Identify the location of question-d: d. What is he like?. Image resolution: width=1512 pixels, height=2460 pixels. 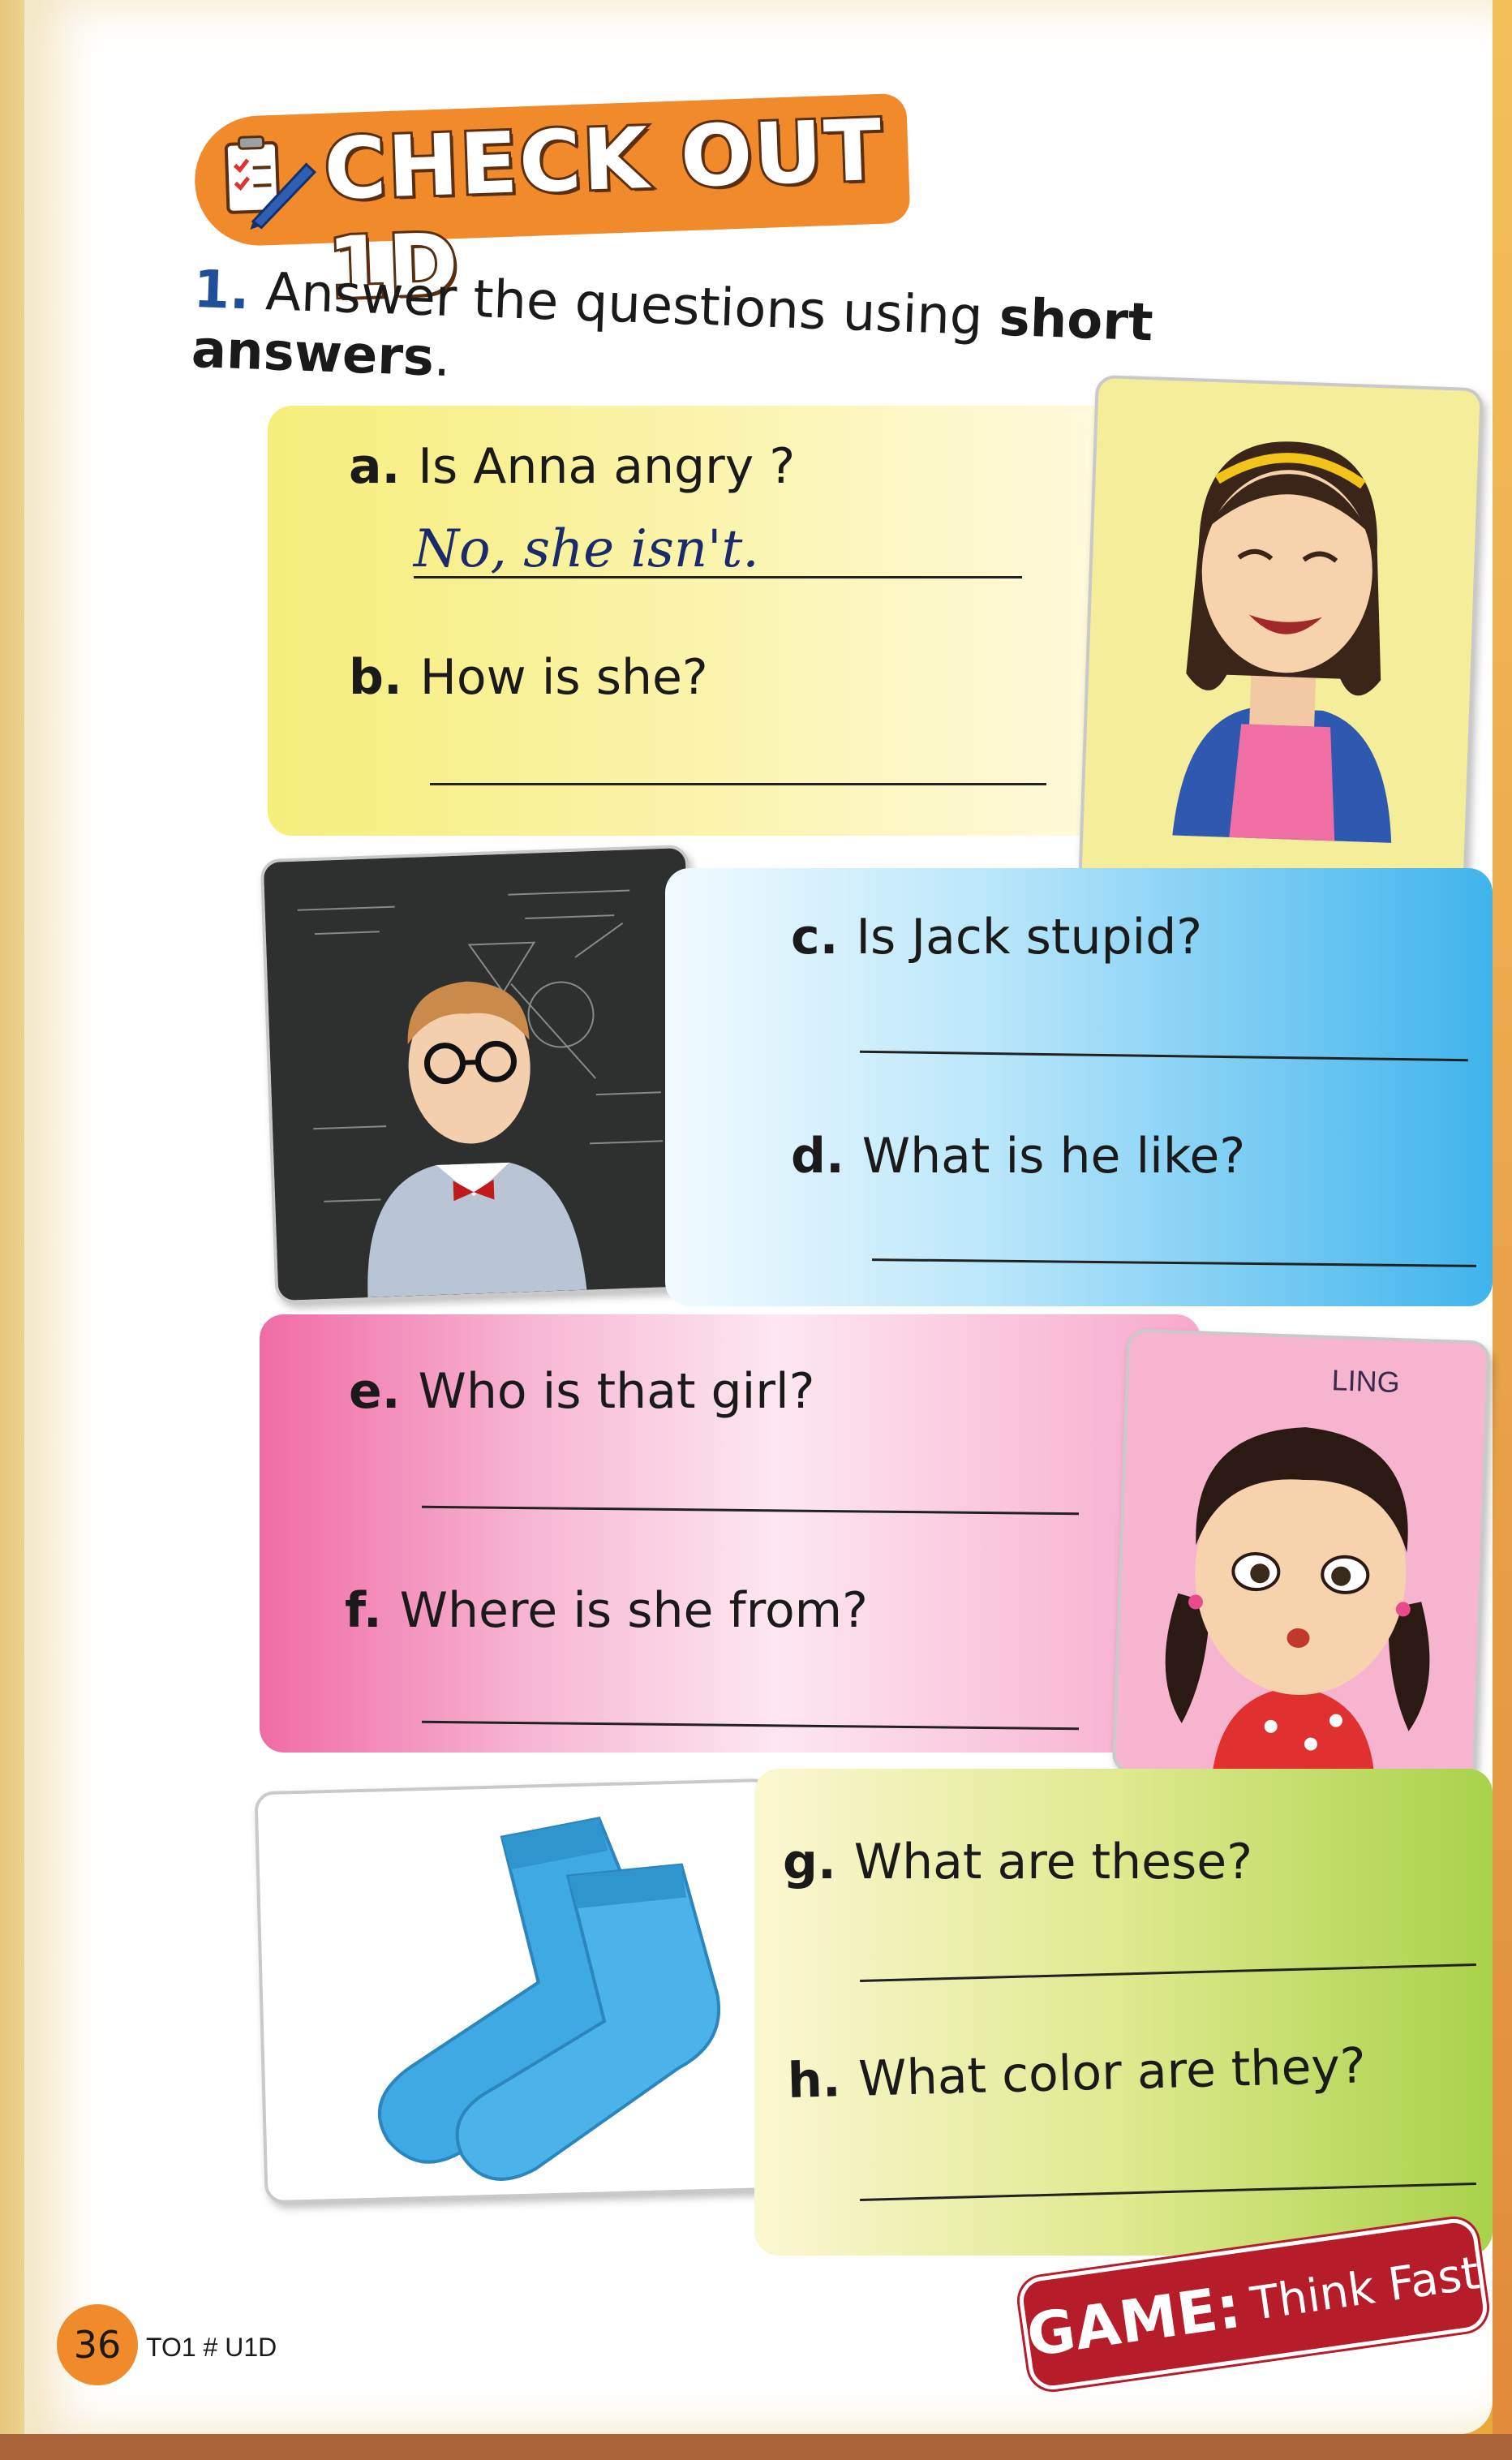
(1018, 1156).